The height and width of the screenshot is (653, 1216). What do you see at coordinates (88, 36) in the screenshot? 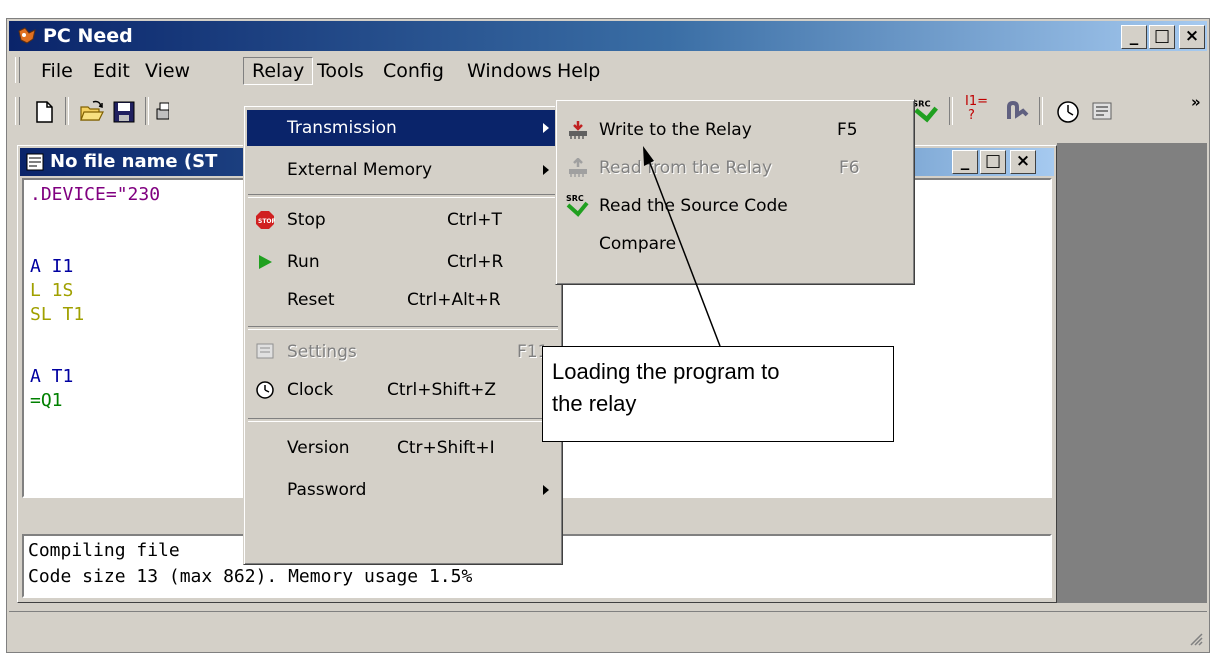
I see `window-title: PC Need` at bounding box center [88, 36].